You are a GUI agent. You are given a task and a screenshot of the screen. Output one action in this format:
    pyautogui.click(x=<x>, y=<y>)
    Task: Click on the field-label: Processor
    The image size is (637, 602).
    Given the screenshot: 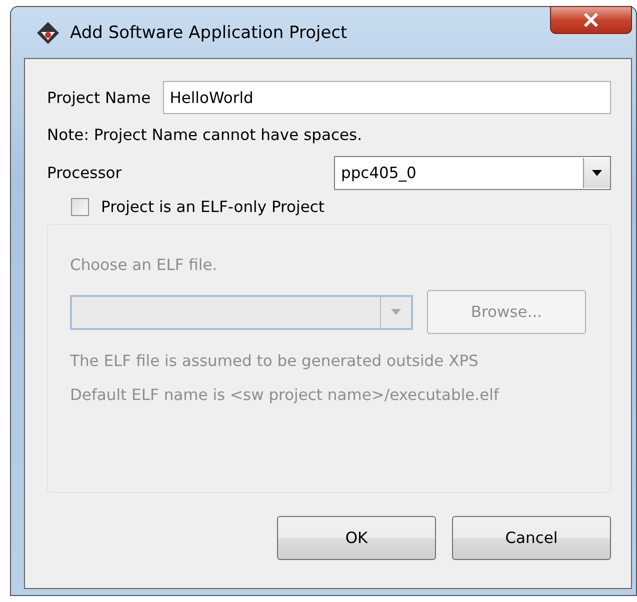 What is the action you would take?
    pyautogui.click(x=84, y=173)
    